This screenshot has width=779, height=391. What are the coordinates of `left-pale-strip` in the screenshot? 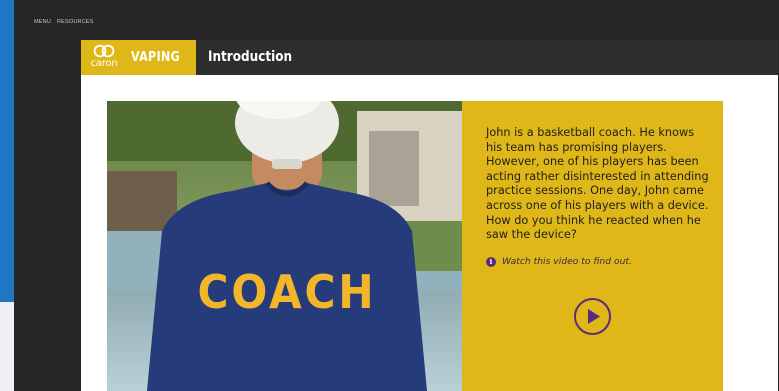 It's located at (7, 346).